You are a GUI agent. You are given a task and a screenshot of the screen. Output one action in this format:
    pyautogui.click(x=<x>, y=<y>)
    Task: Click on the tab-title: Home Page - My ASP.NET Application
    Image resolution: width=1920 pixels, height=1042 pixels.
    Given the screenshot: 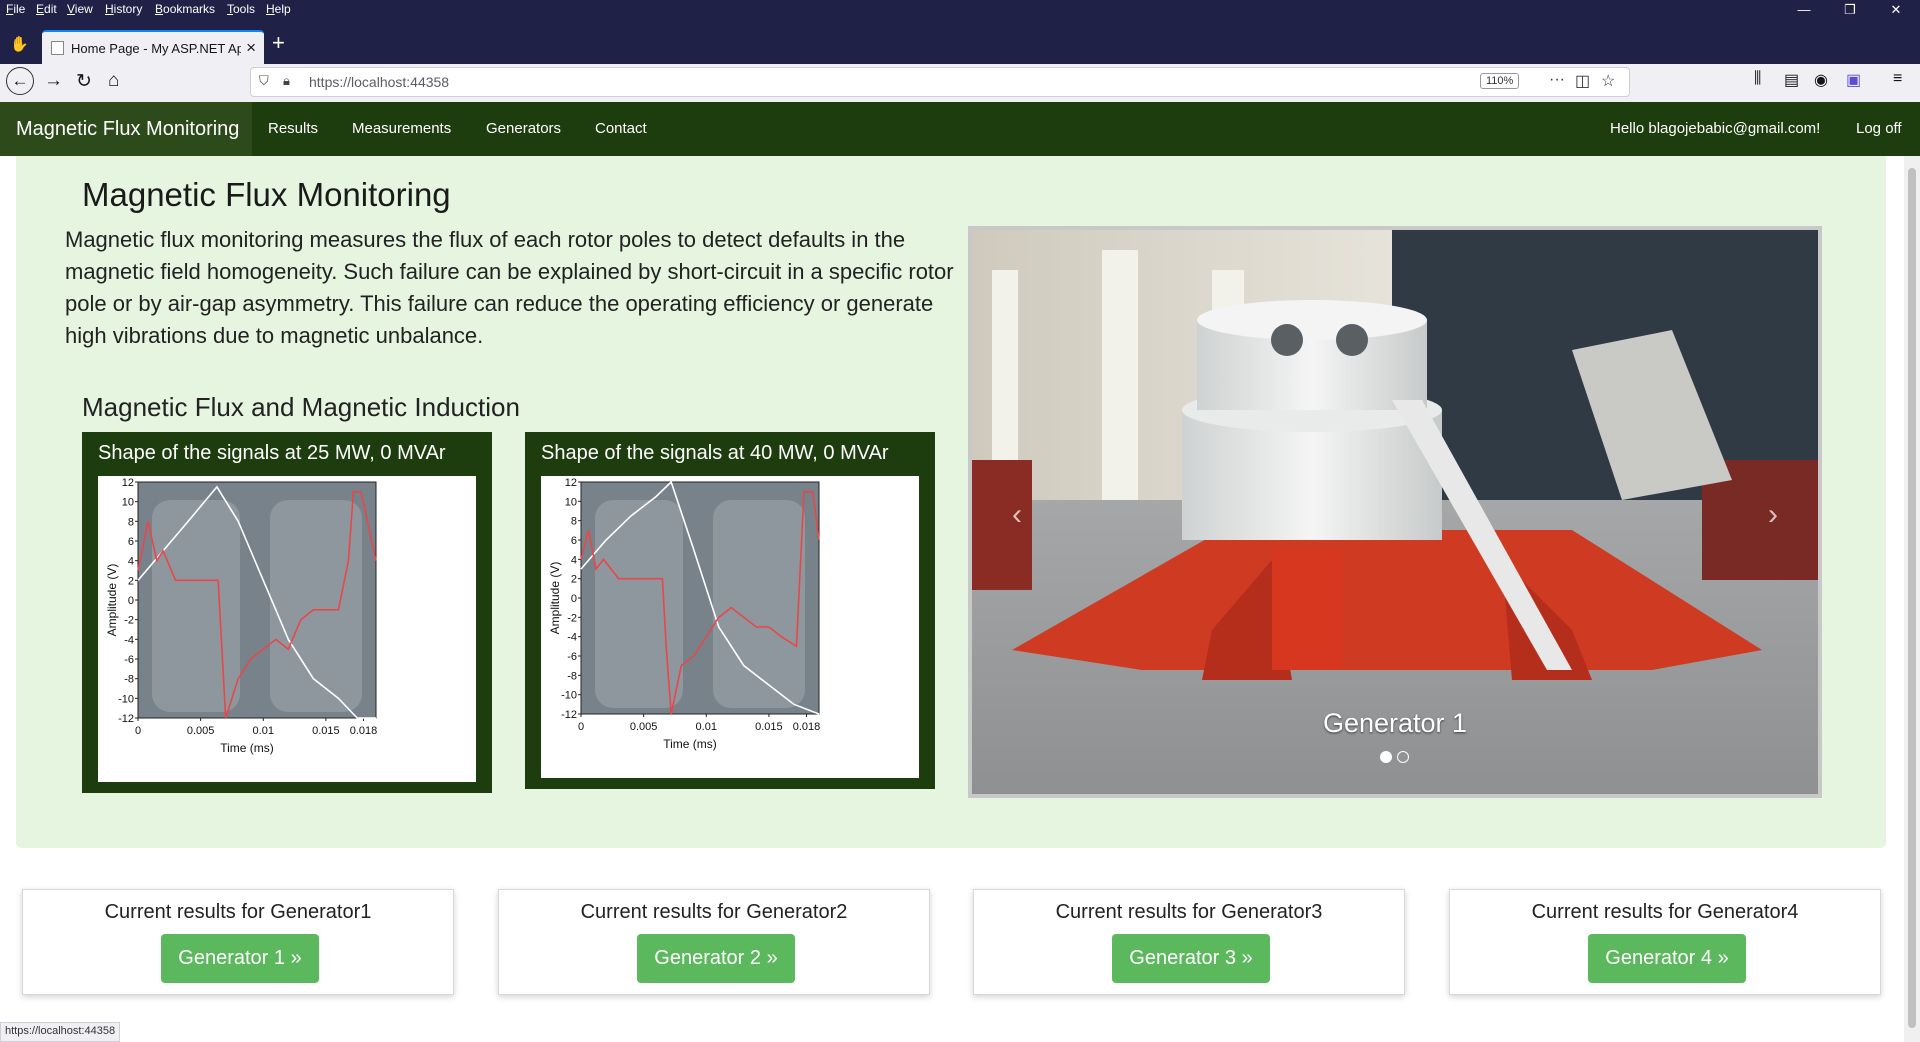 What is the action you would take?
    pyautogui.click(x=156, y=48)
    